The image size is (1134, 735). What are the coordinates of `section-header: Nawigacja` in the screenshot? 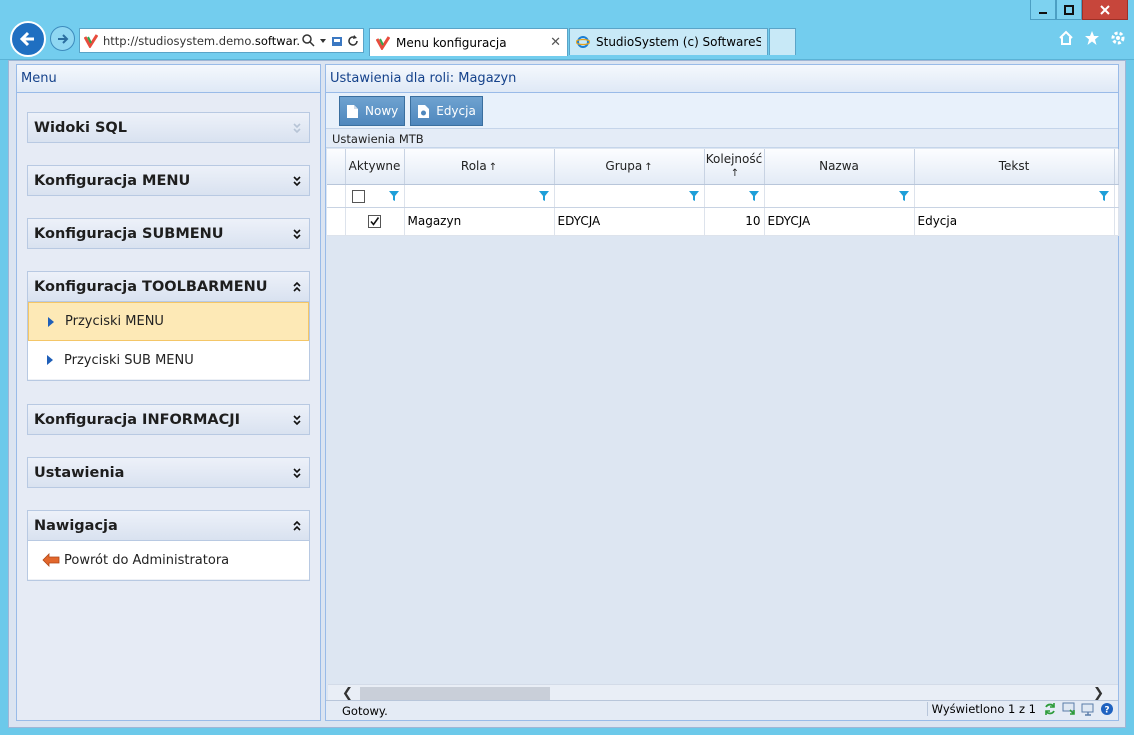 It's located at (168, 525).